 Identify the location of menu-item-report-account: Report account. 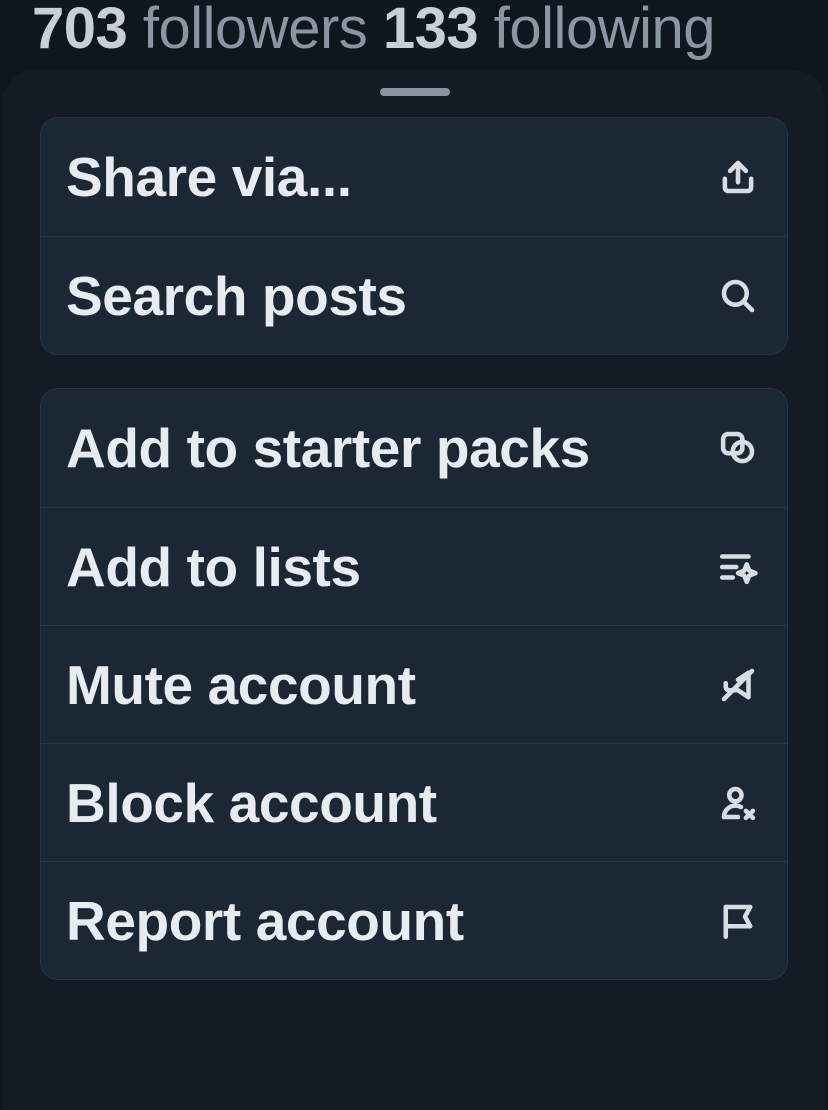
(414, 920).